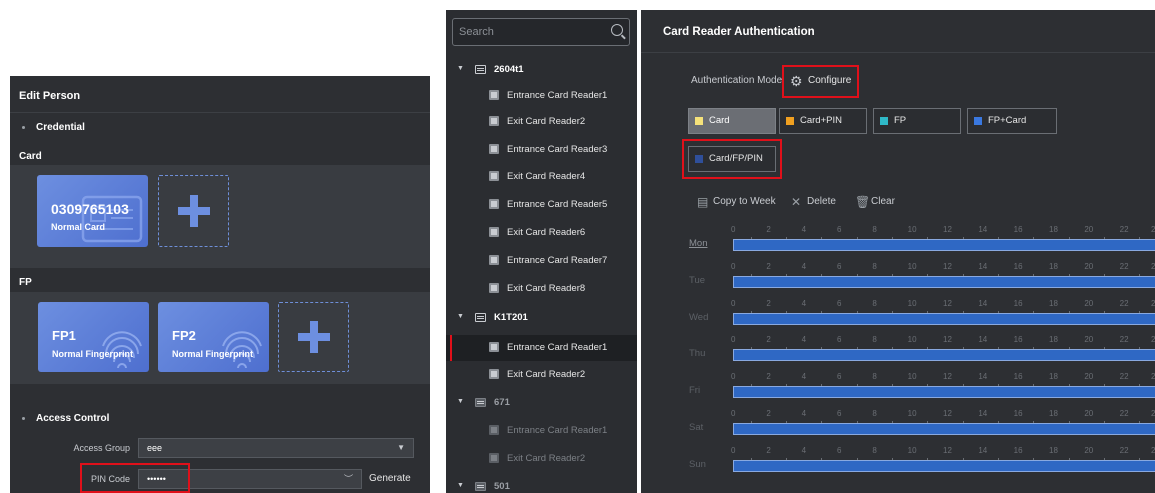 The image size is (1155, 493). I want to click on tree-item: Exit Card Reader8, so click(541, 289).